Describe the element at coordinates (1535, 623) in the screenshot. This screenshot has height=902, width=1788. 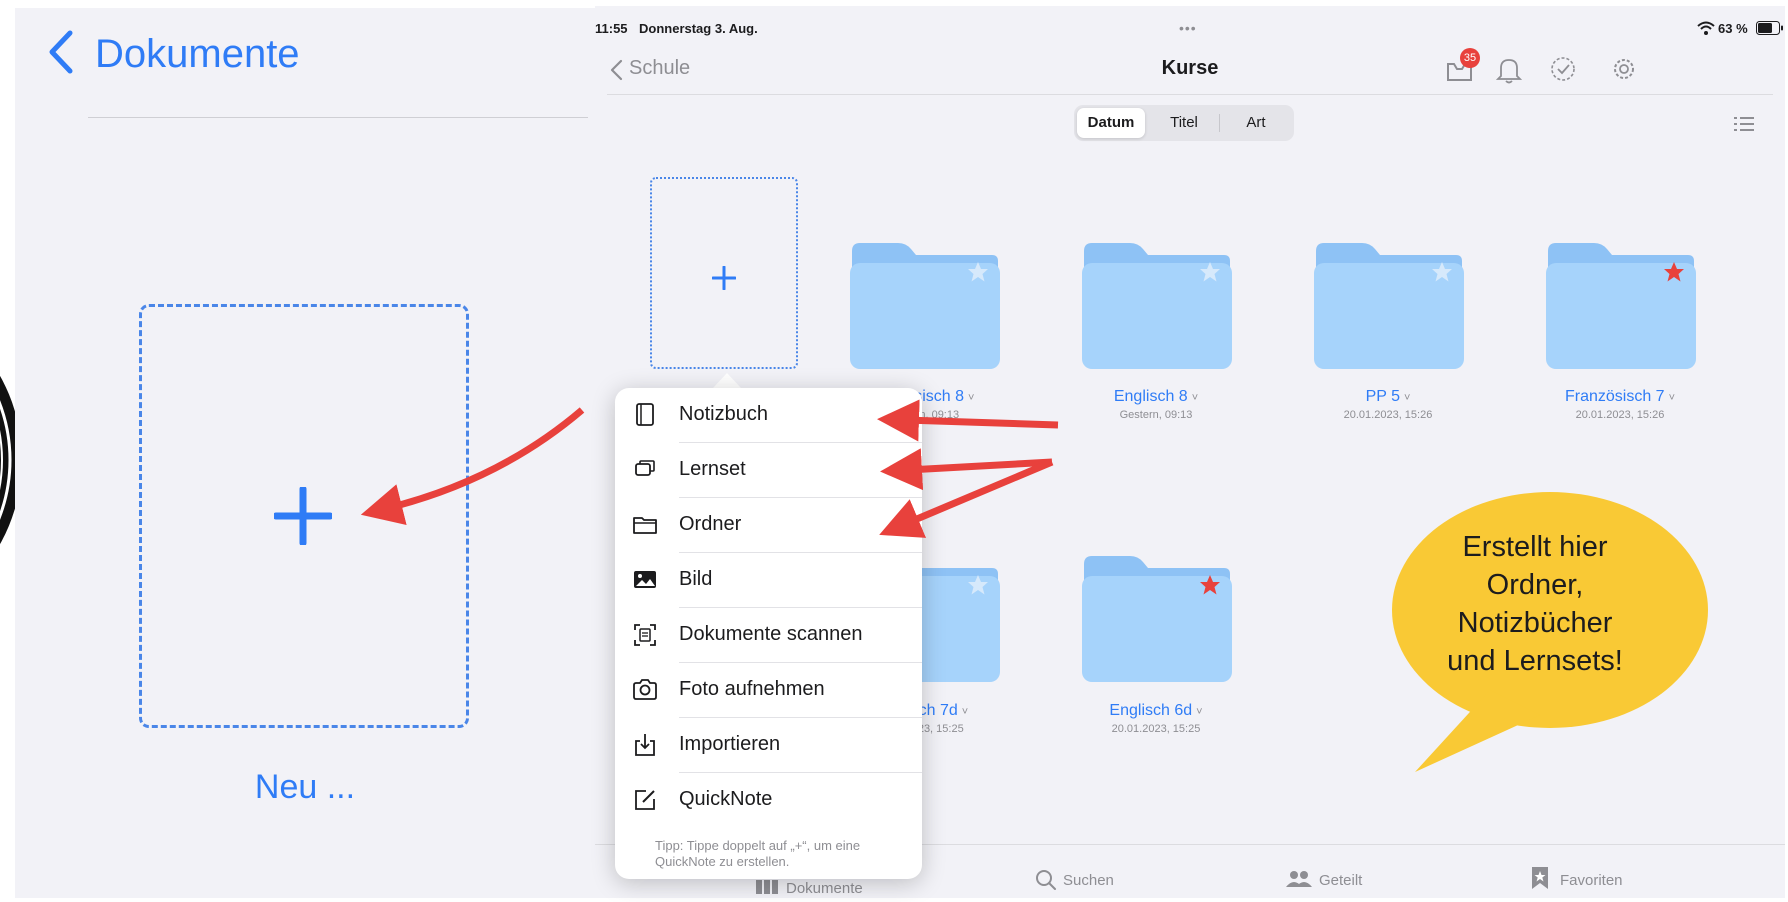
I see `bubble-line: Notizbücher` at that location.